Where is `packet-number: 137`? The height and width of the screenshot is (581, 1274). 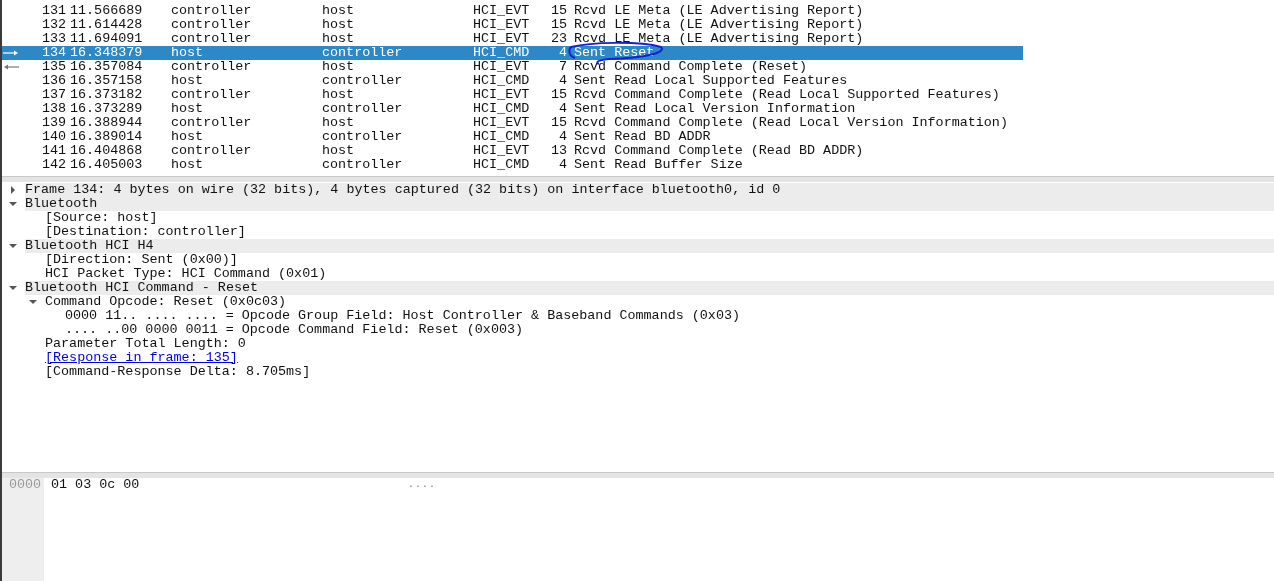
packet-number: 137 is located at coordinates (53, 95).